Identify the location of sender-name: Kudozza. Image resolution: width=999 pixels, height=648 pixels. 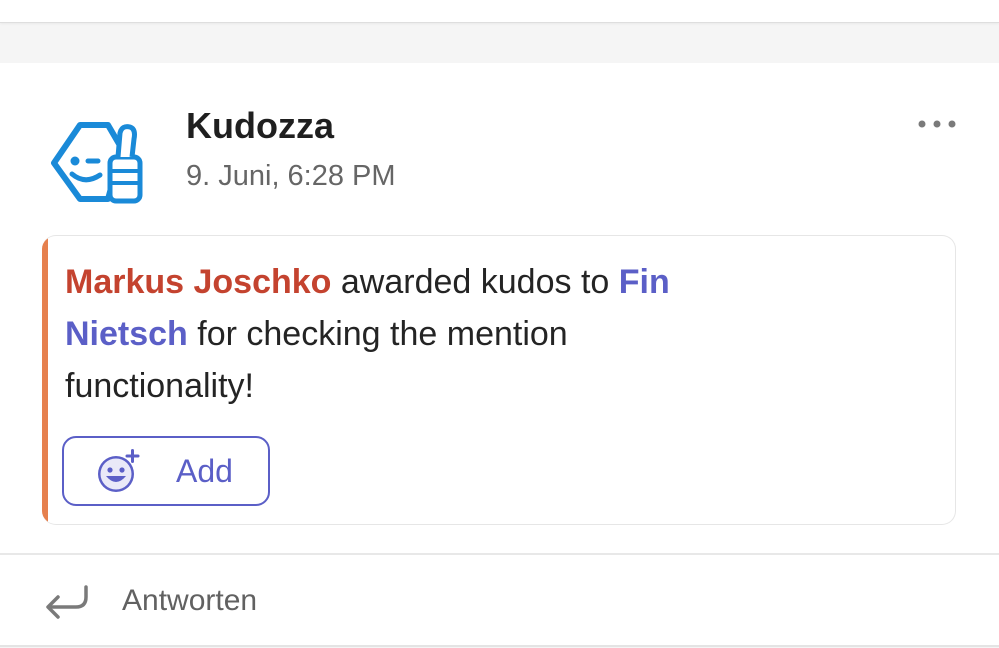
(260, 126).